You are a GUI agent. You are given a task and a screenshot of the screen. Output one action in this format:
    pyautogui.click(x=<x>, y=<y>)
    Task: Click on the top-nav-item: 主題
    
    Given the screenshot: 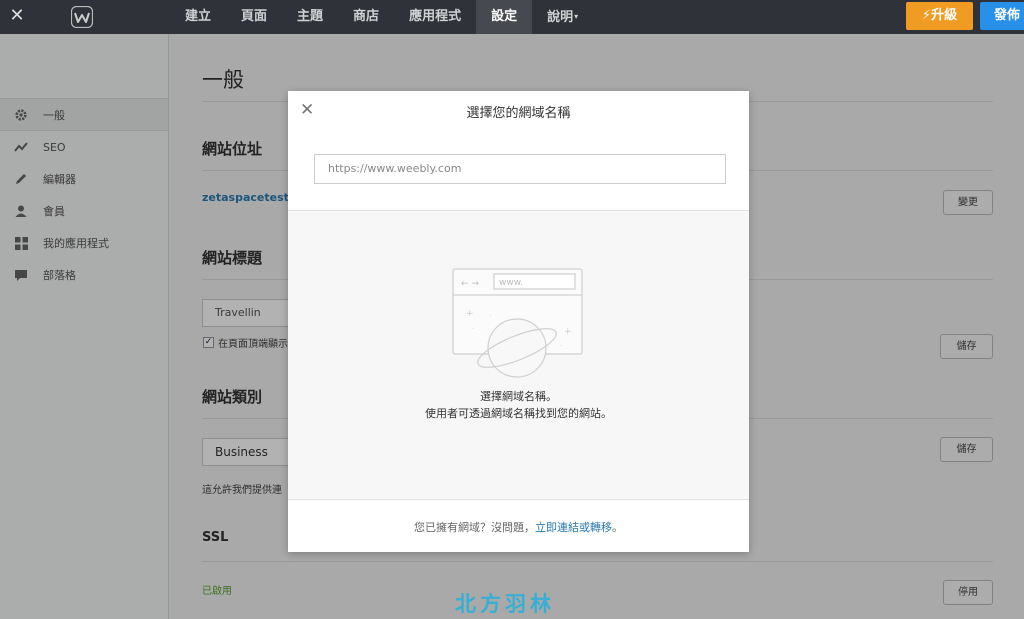 What is the action you would take?
    pyautogui.click(x=310, y=17)
    